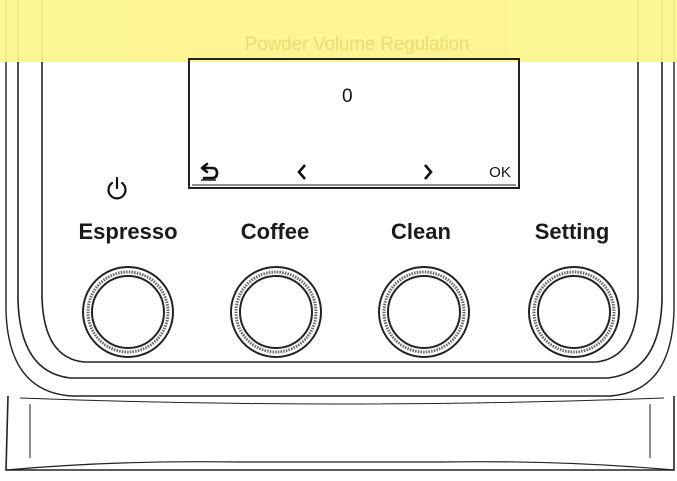 The image size is (677, 481). I want to click on power-icon, so click(117, 188).